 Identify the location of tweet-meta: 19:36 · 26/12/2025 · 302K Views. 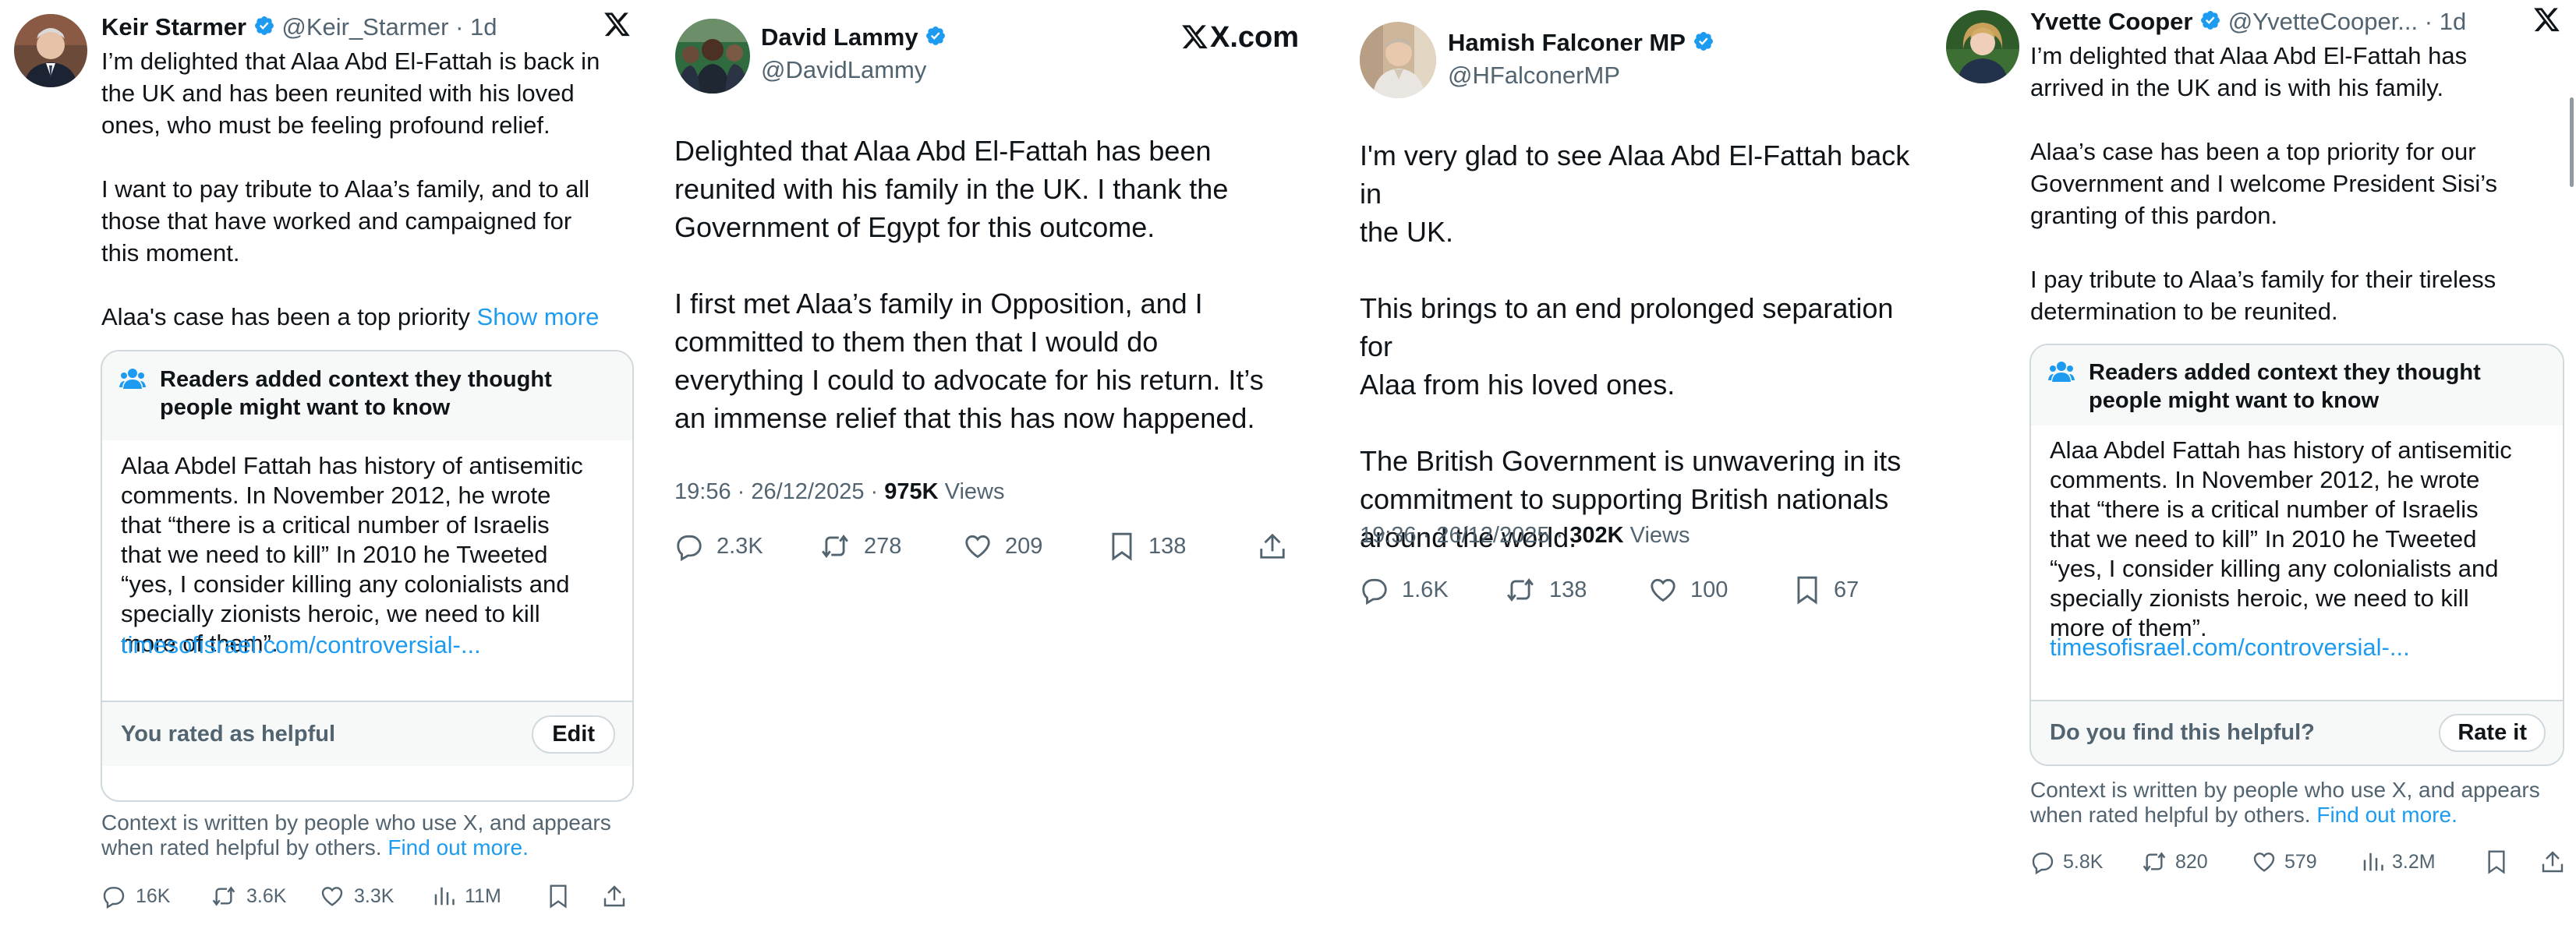
(1525, 535).